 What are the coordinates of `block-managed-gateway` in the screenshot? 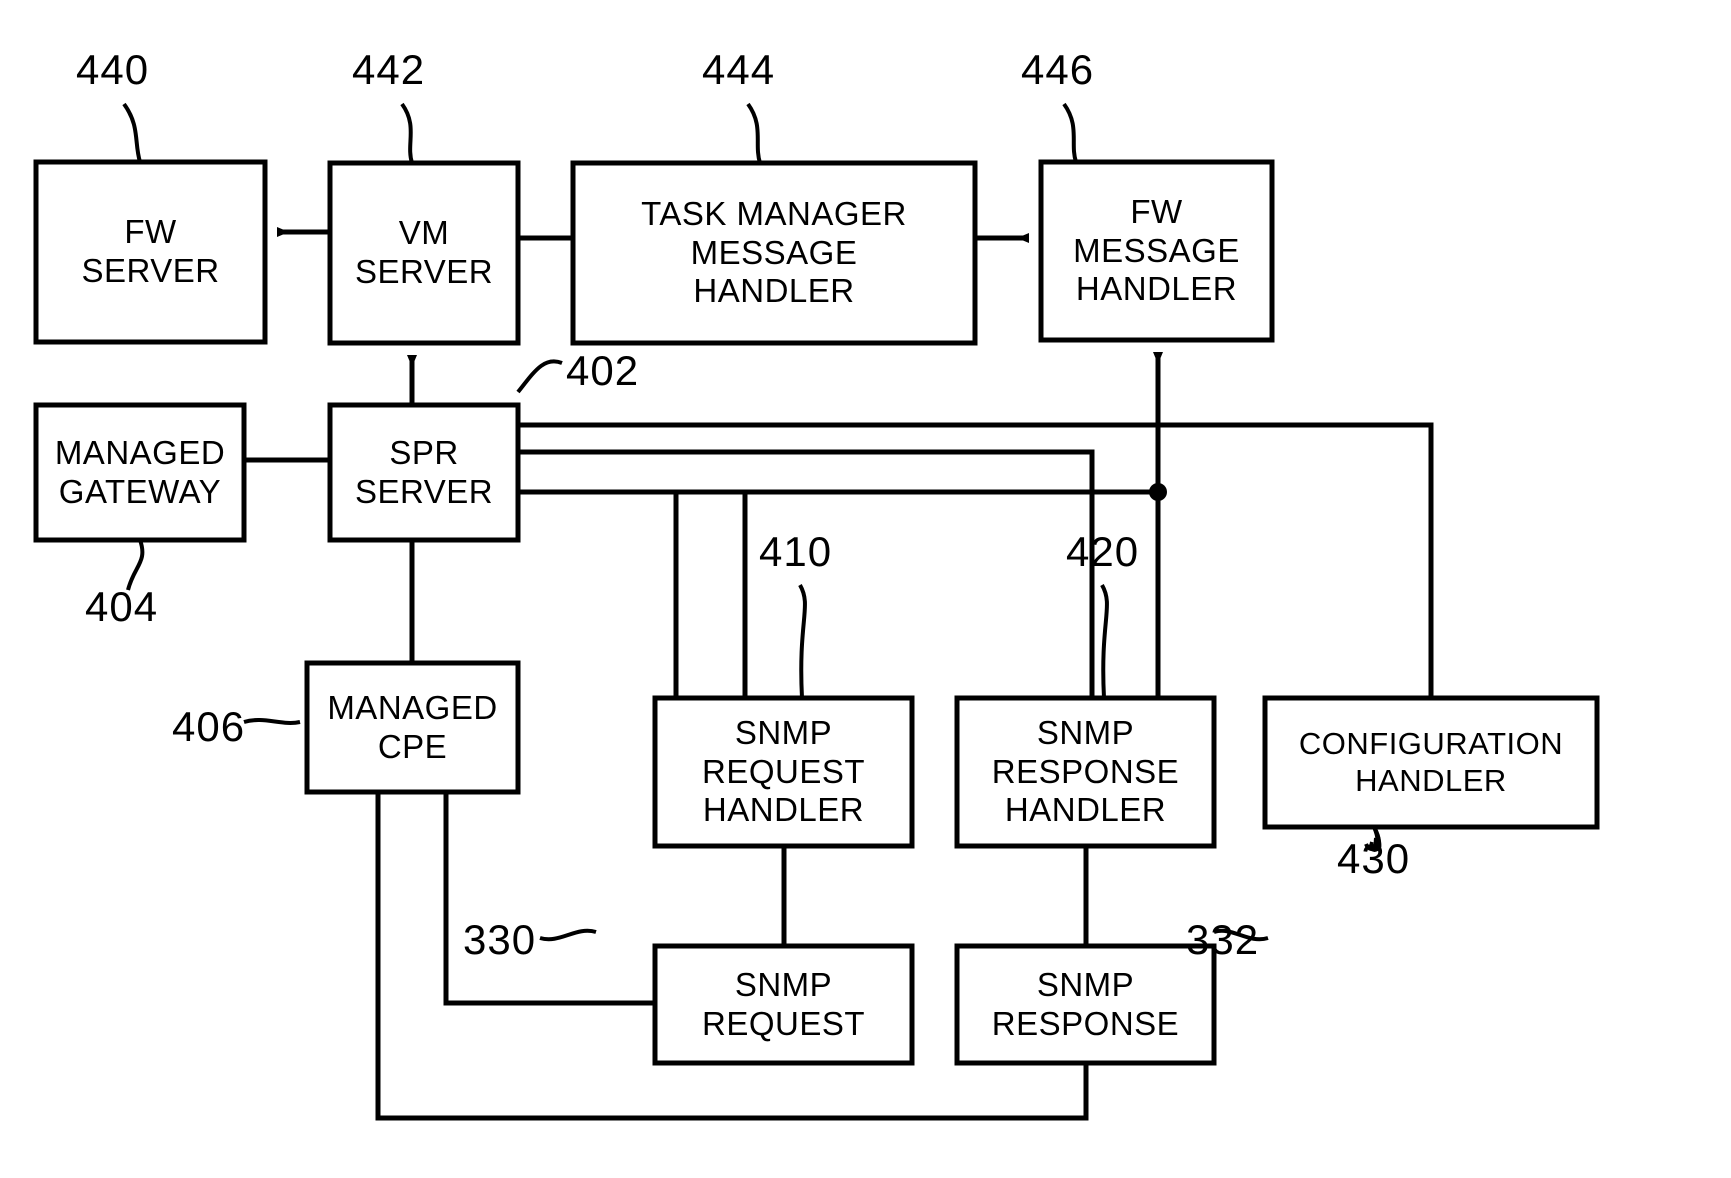 It's located at (140, 472).